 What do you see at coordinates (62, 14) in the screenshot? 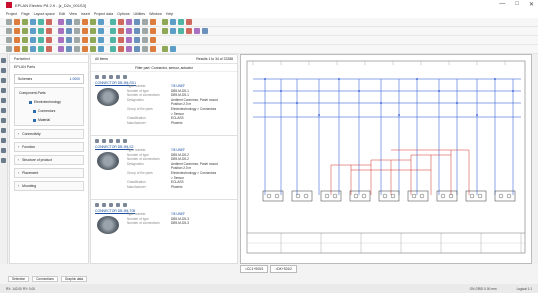
I see `menu-edit: Edit` at bounding box center [62, 14].